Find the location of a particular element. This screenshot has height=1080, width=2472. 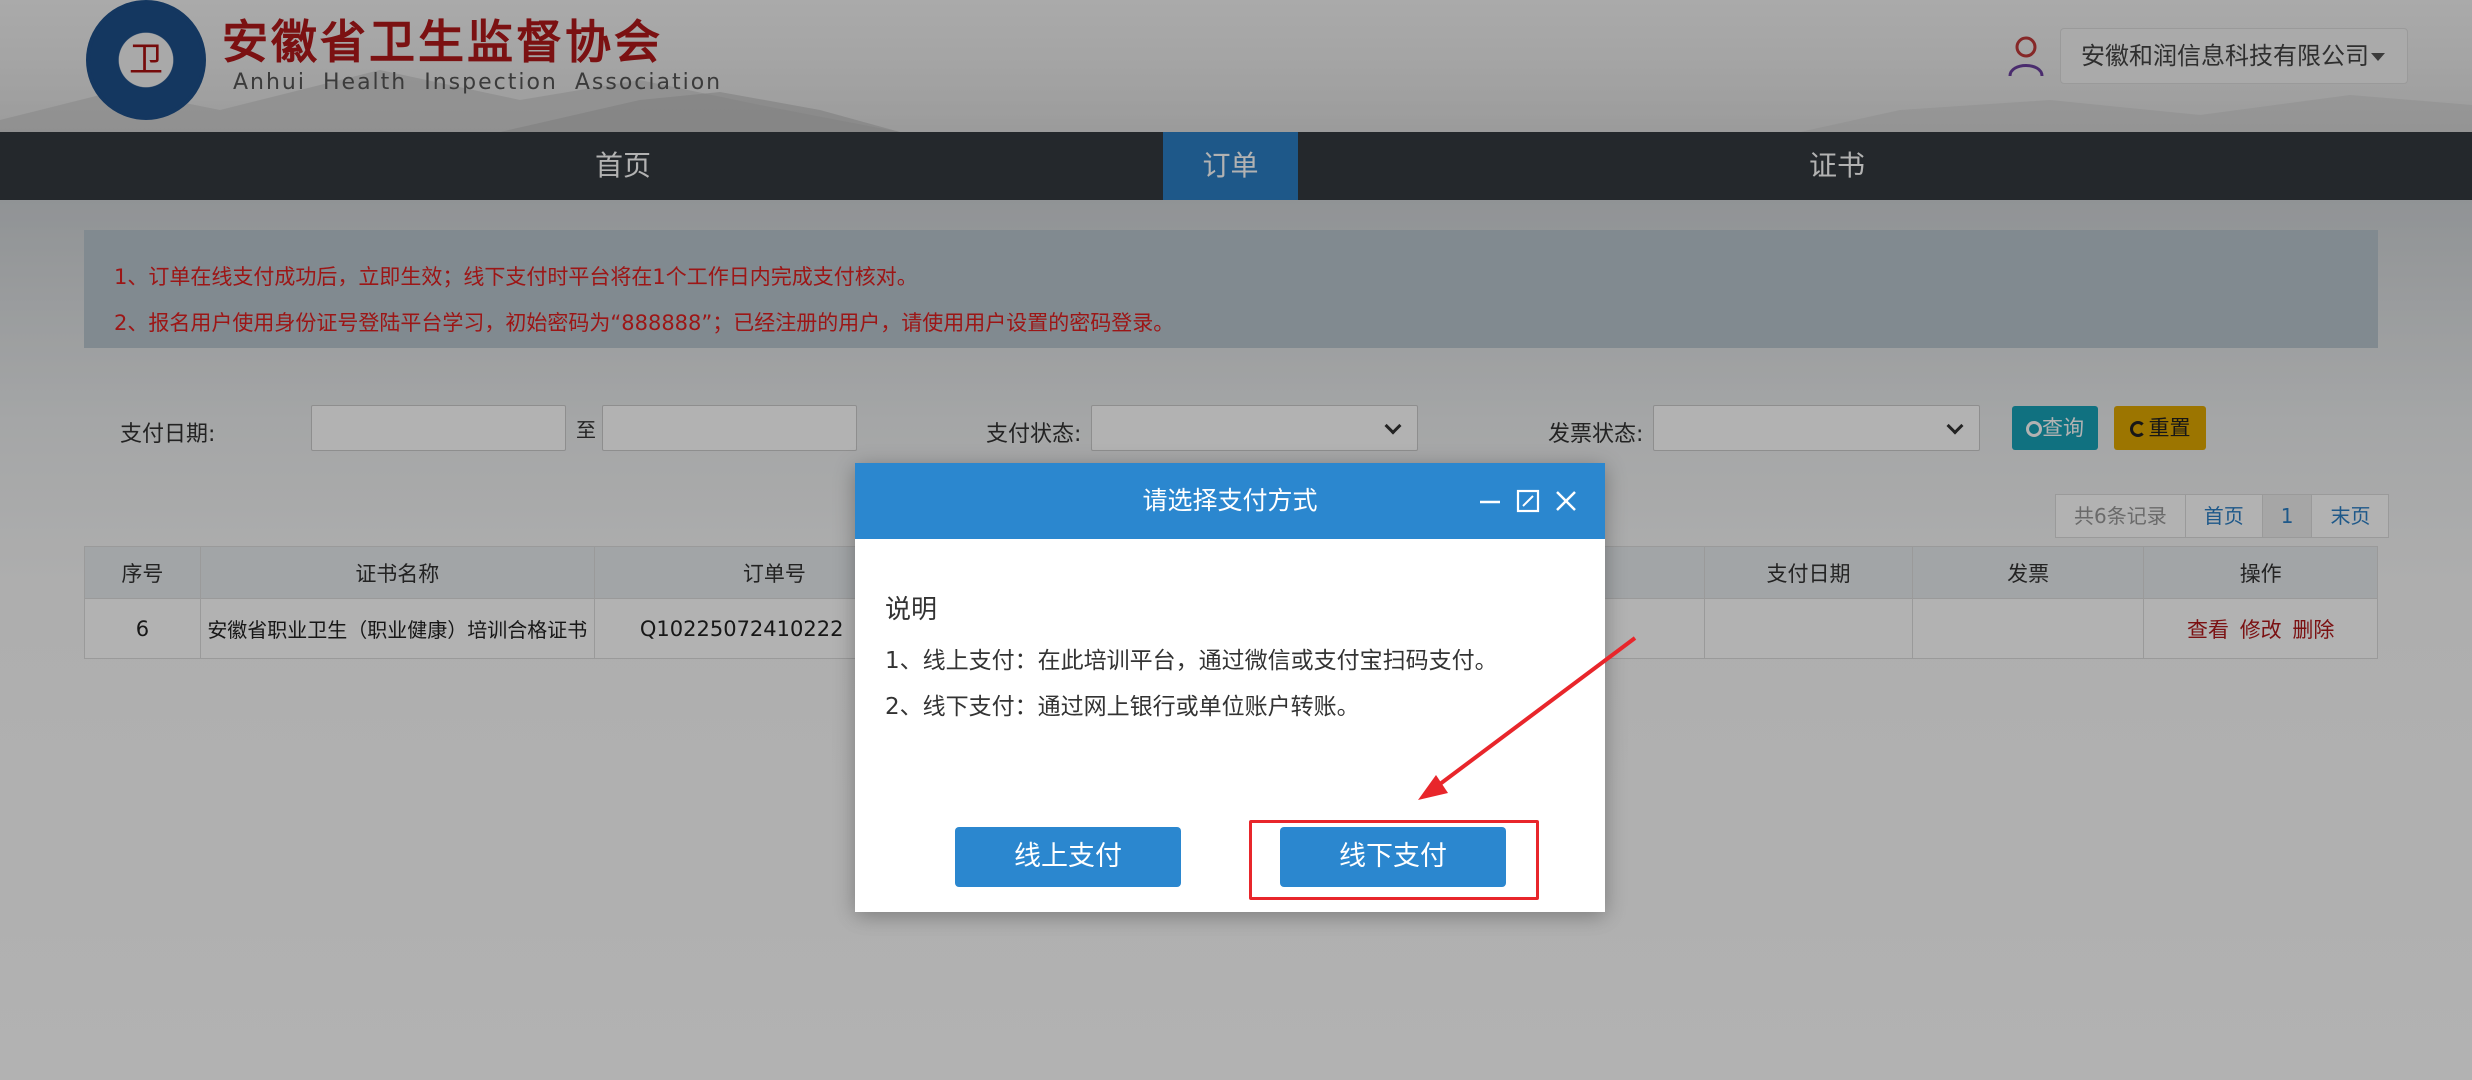

maximize-icon is located at coordinates (1528, 501).